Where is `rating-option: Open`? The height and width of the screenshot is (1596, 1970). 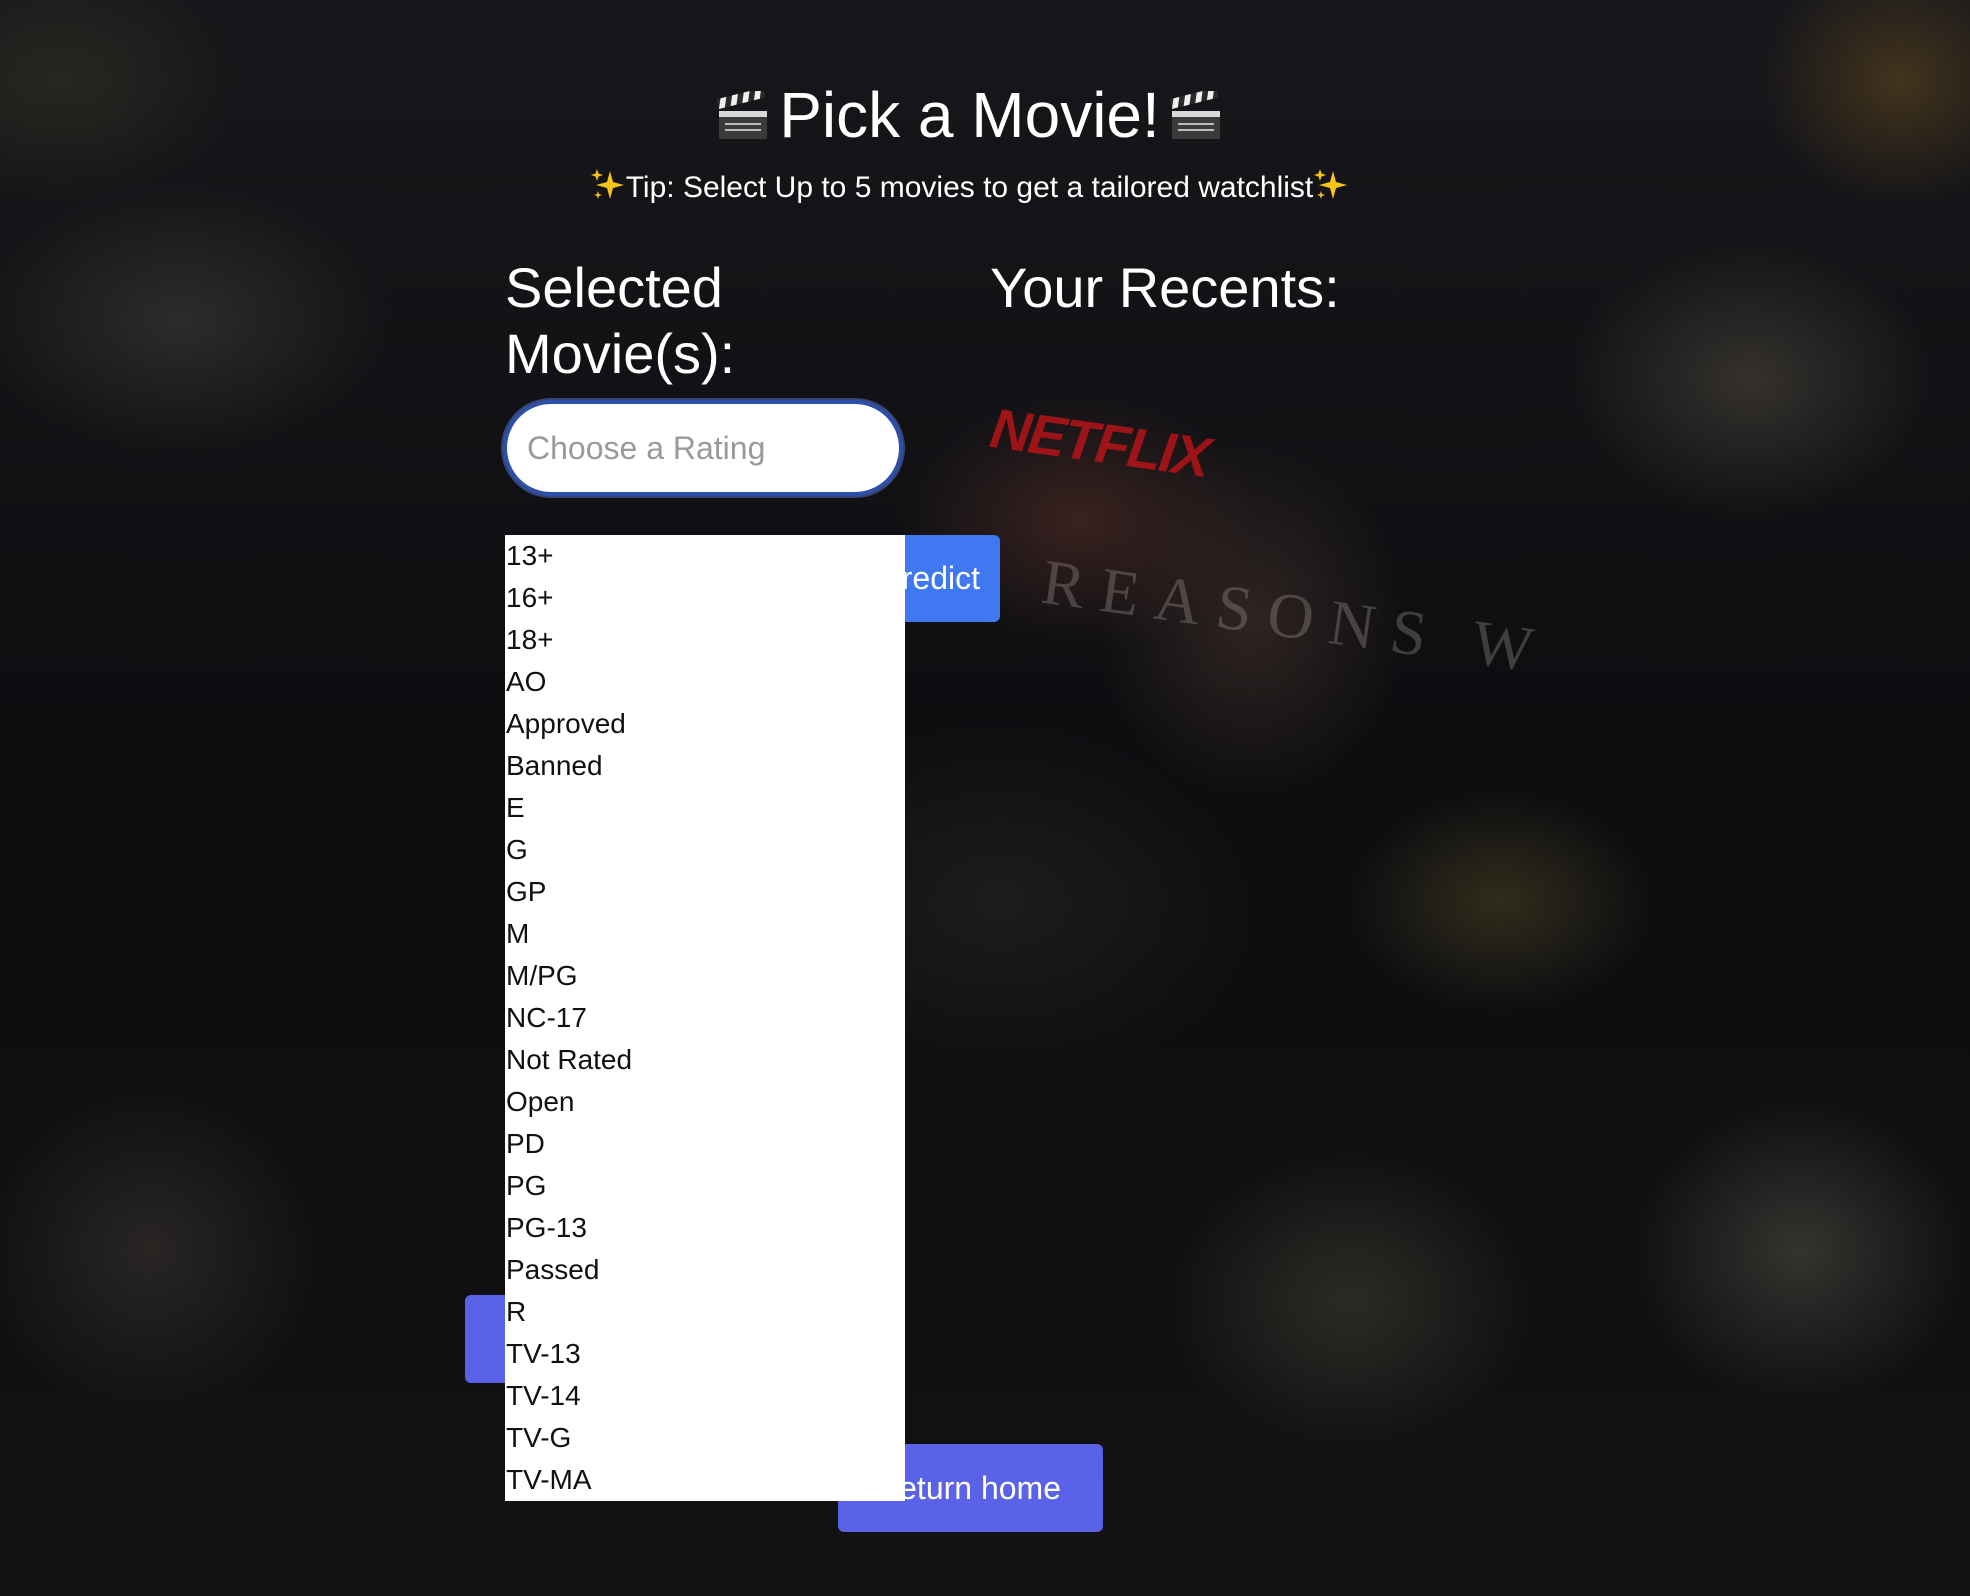
rating-option: Open is located at coordinates (705, 1102).